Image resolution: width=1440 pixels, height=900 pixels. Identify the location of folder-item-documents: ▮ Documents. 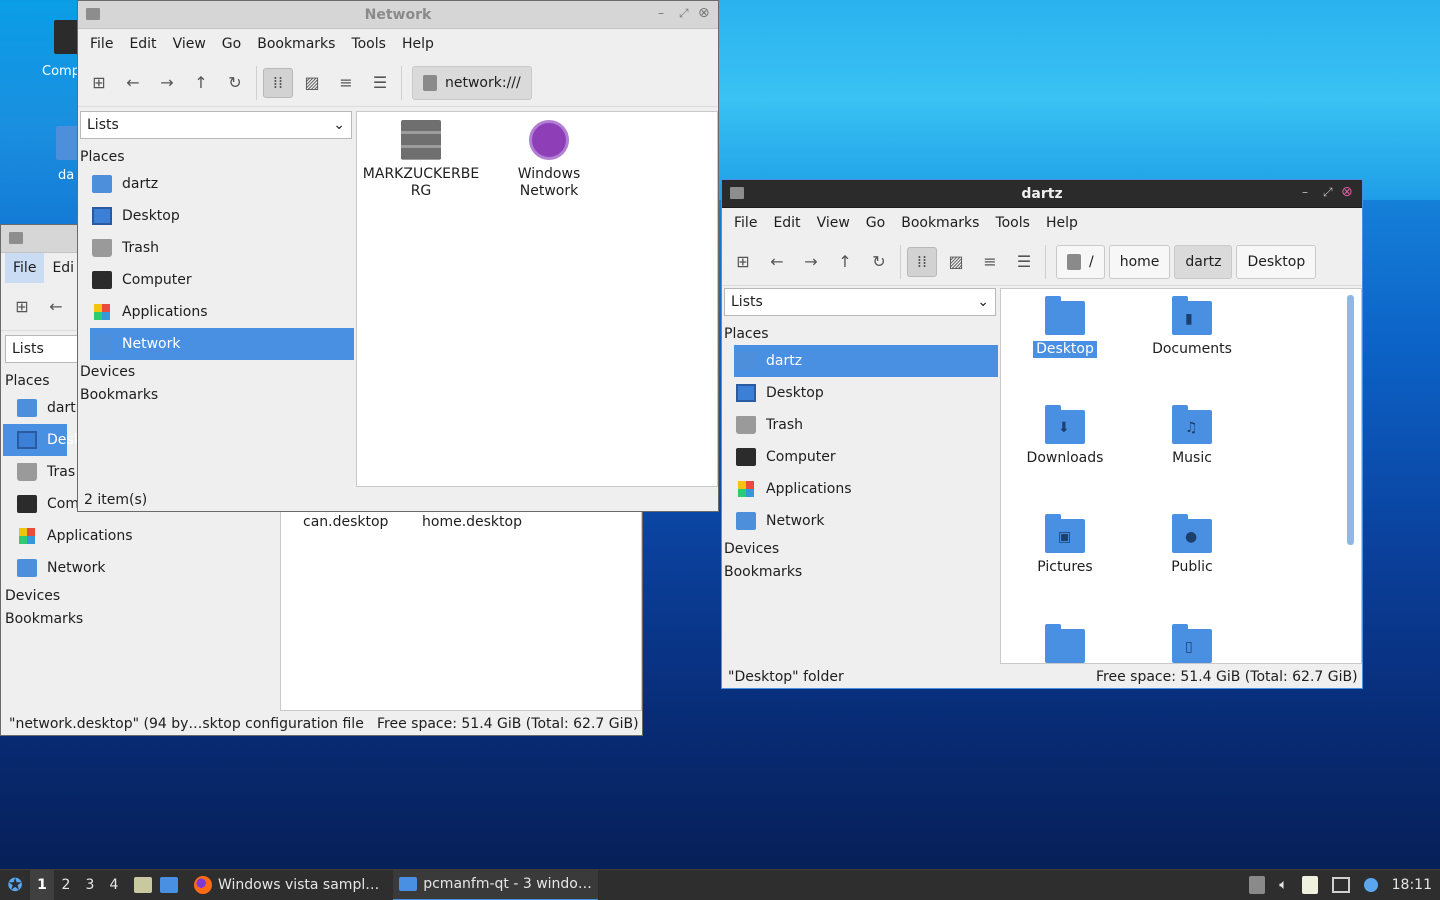
(1192, 327).